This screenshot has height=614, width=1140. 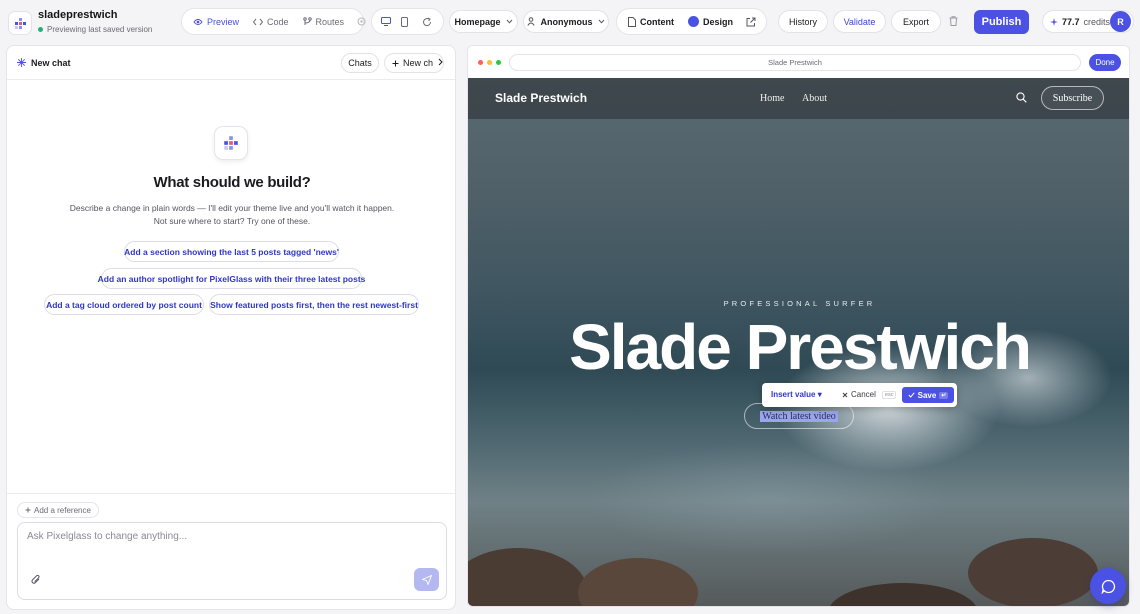 I want to click on add-reference-button: Add a reference, so click(x=58, y=510).